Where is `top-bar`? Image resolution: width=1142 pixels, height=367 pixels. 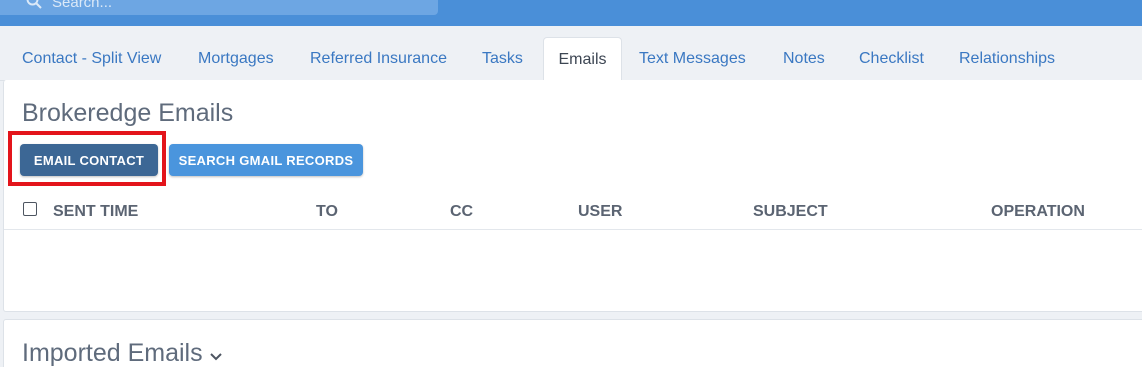
top-bar is located at coordinates (571, 13).